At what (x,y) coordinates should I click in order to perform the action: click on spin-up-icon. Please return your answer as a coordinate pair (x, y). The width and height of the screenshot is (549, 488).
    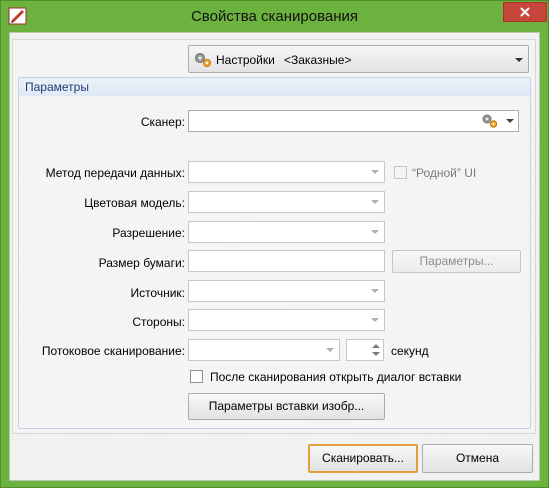
    Looking at the image, I should click on (376, 346).